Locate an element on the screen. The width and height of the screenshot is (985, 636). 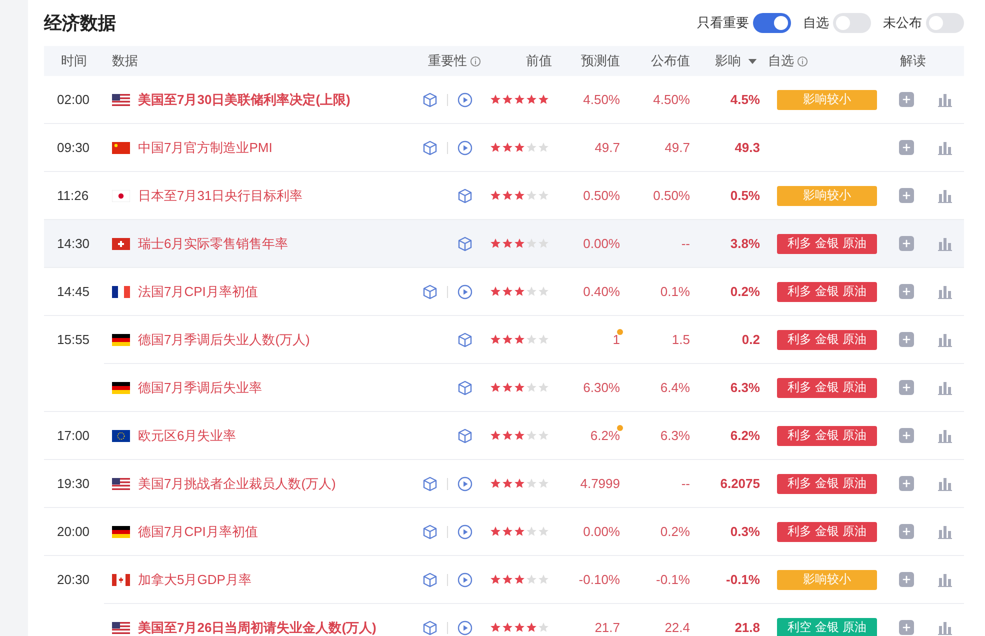
table-row: 02:00 美国至7月30日美联储利率决定(上限) 4.50% 4.50% 4.5% 影响较小 is located at coordinates (504, 100).